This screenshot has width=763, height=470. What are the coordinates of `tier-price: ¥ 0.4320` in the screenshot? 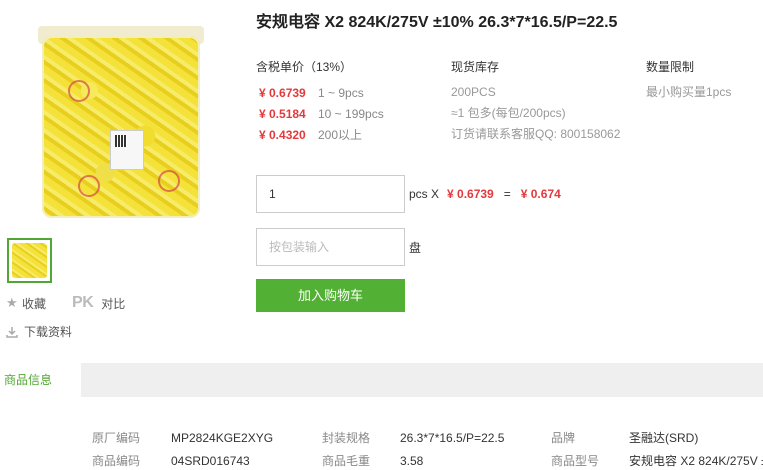 It's located at (282, 134).